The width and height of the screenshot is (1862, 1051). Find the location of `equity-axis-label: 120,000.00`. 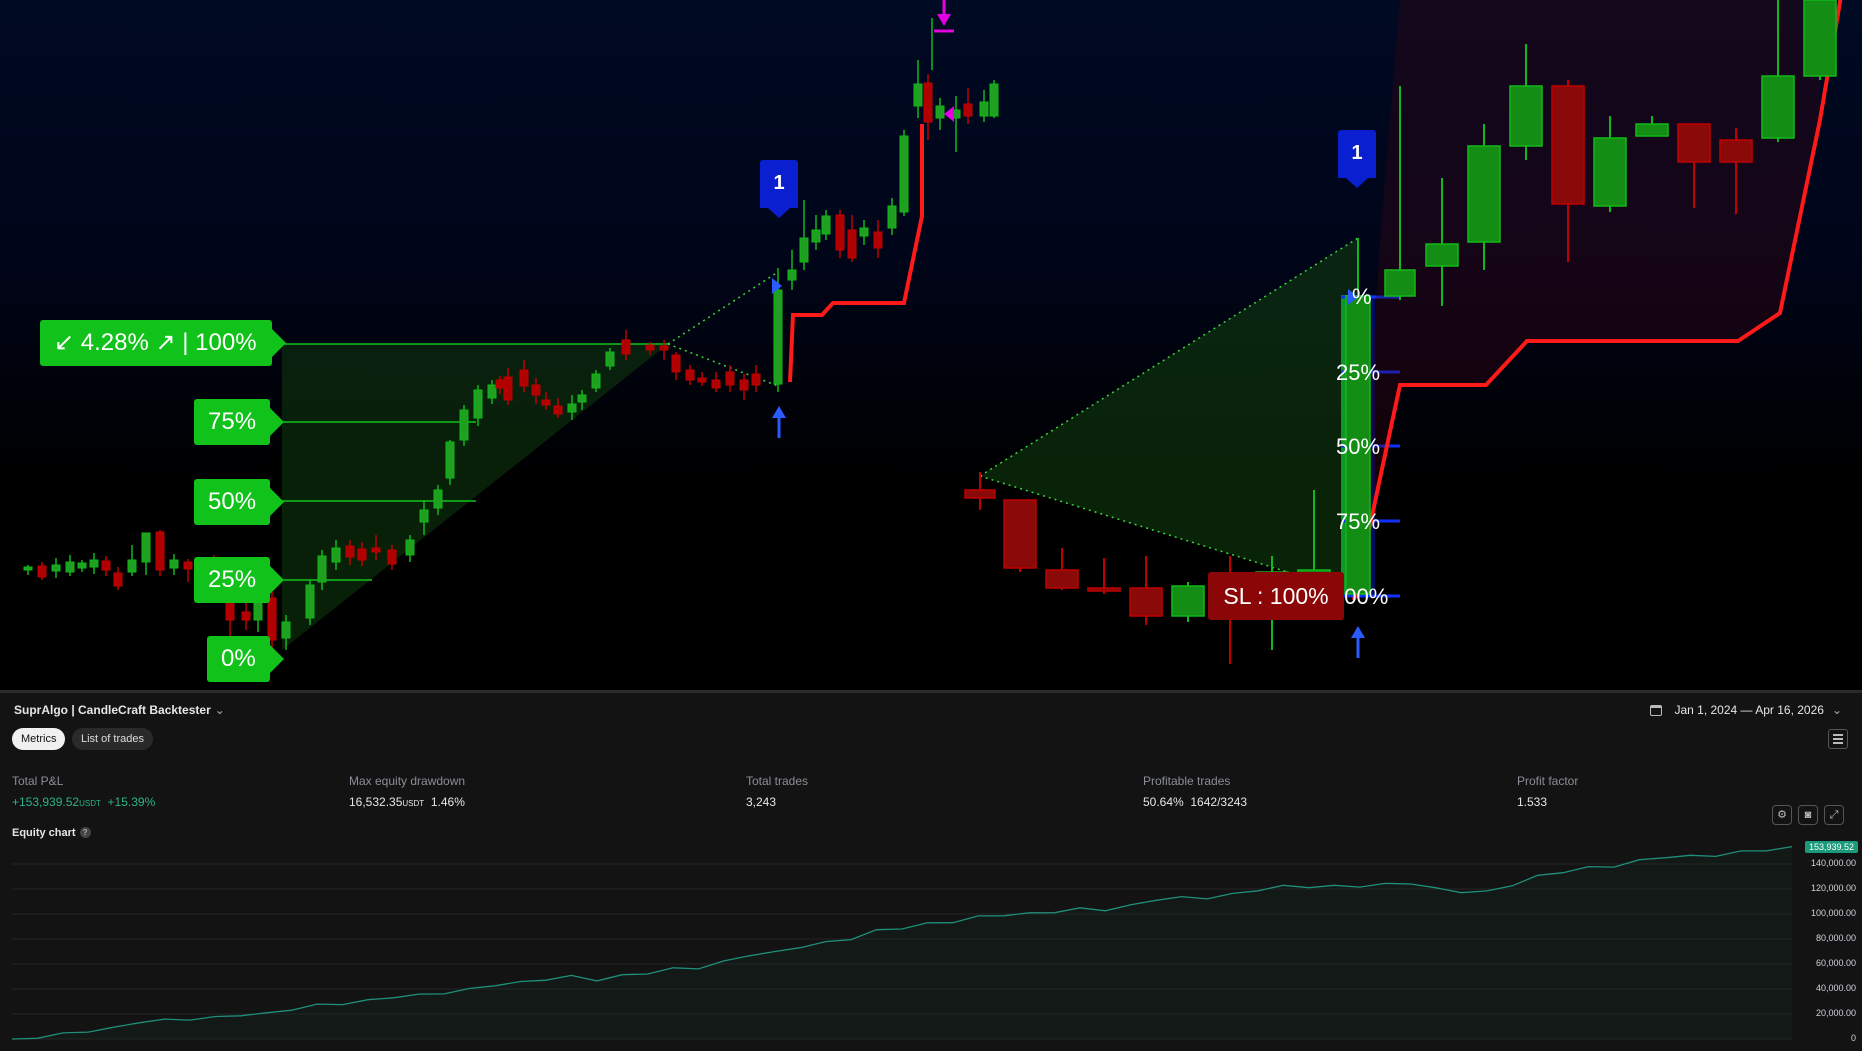

equity-axis-label: 120,000.00 is located at coordinates (1833, 888).